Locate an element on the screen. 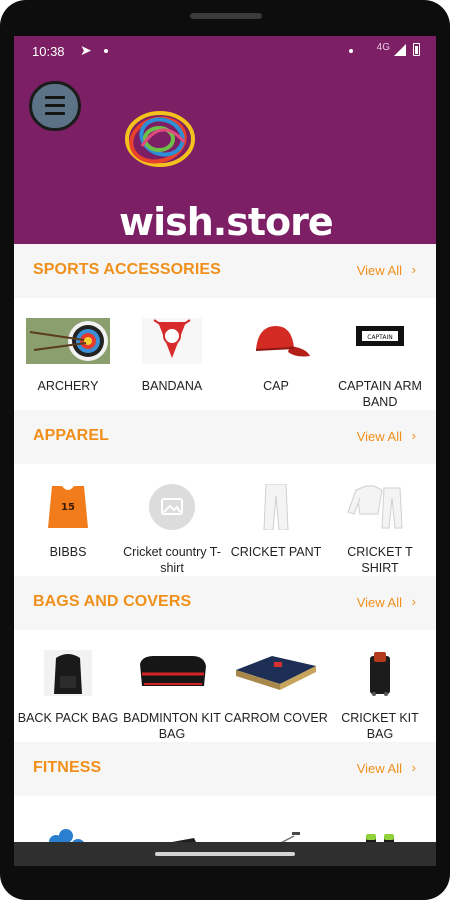 The height and width of the screenshot is (900, 450). system-nav-bar is located at coordinates (225, 854).